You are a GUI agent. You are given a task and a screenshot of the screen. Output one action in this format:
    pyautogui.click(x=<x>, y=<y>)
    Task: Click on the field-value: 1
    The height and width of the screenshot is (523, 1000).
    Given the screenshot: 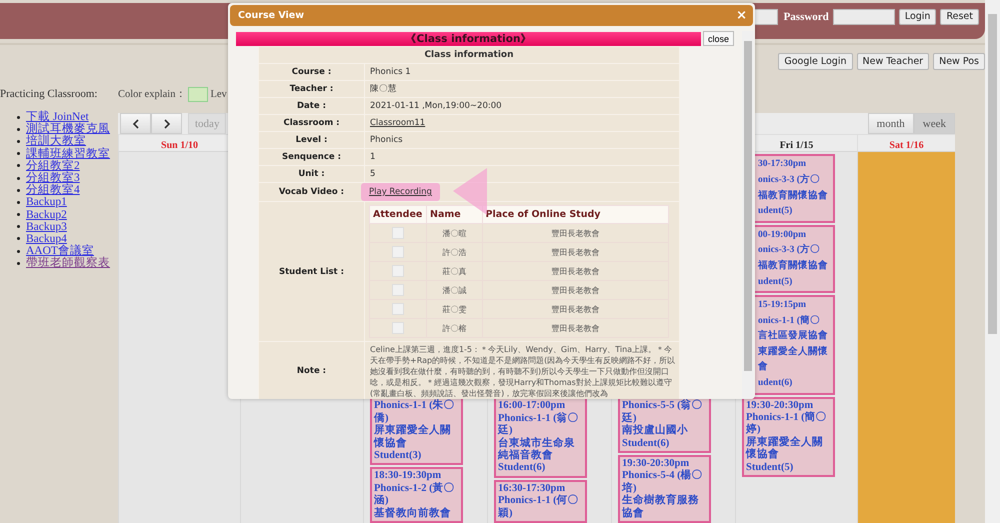 What is the action you would take?
    pyautogui.click(x=373, y=157)
    